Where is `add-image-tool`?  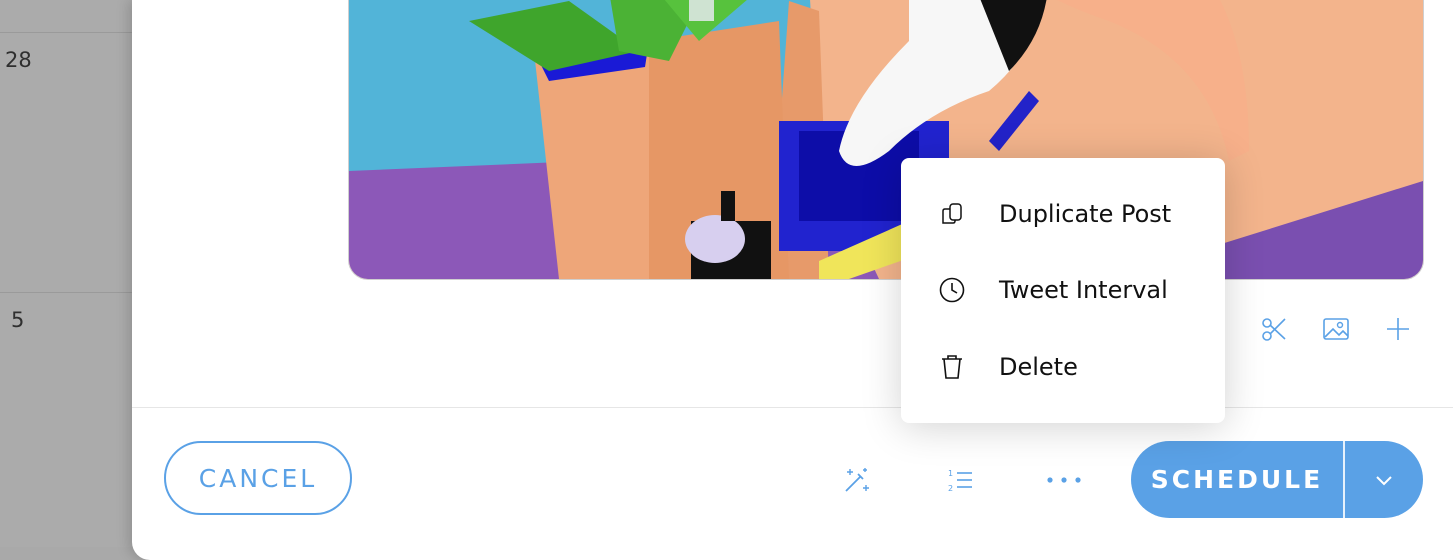
add-image-tool is located at coordinates (1336, 329).